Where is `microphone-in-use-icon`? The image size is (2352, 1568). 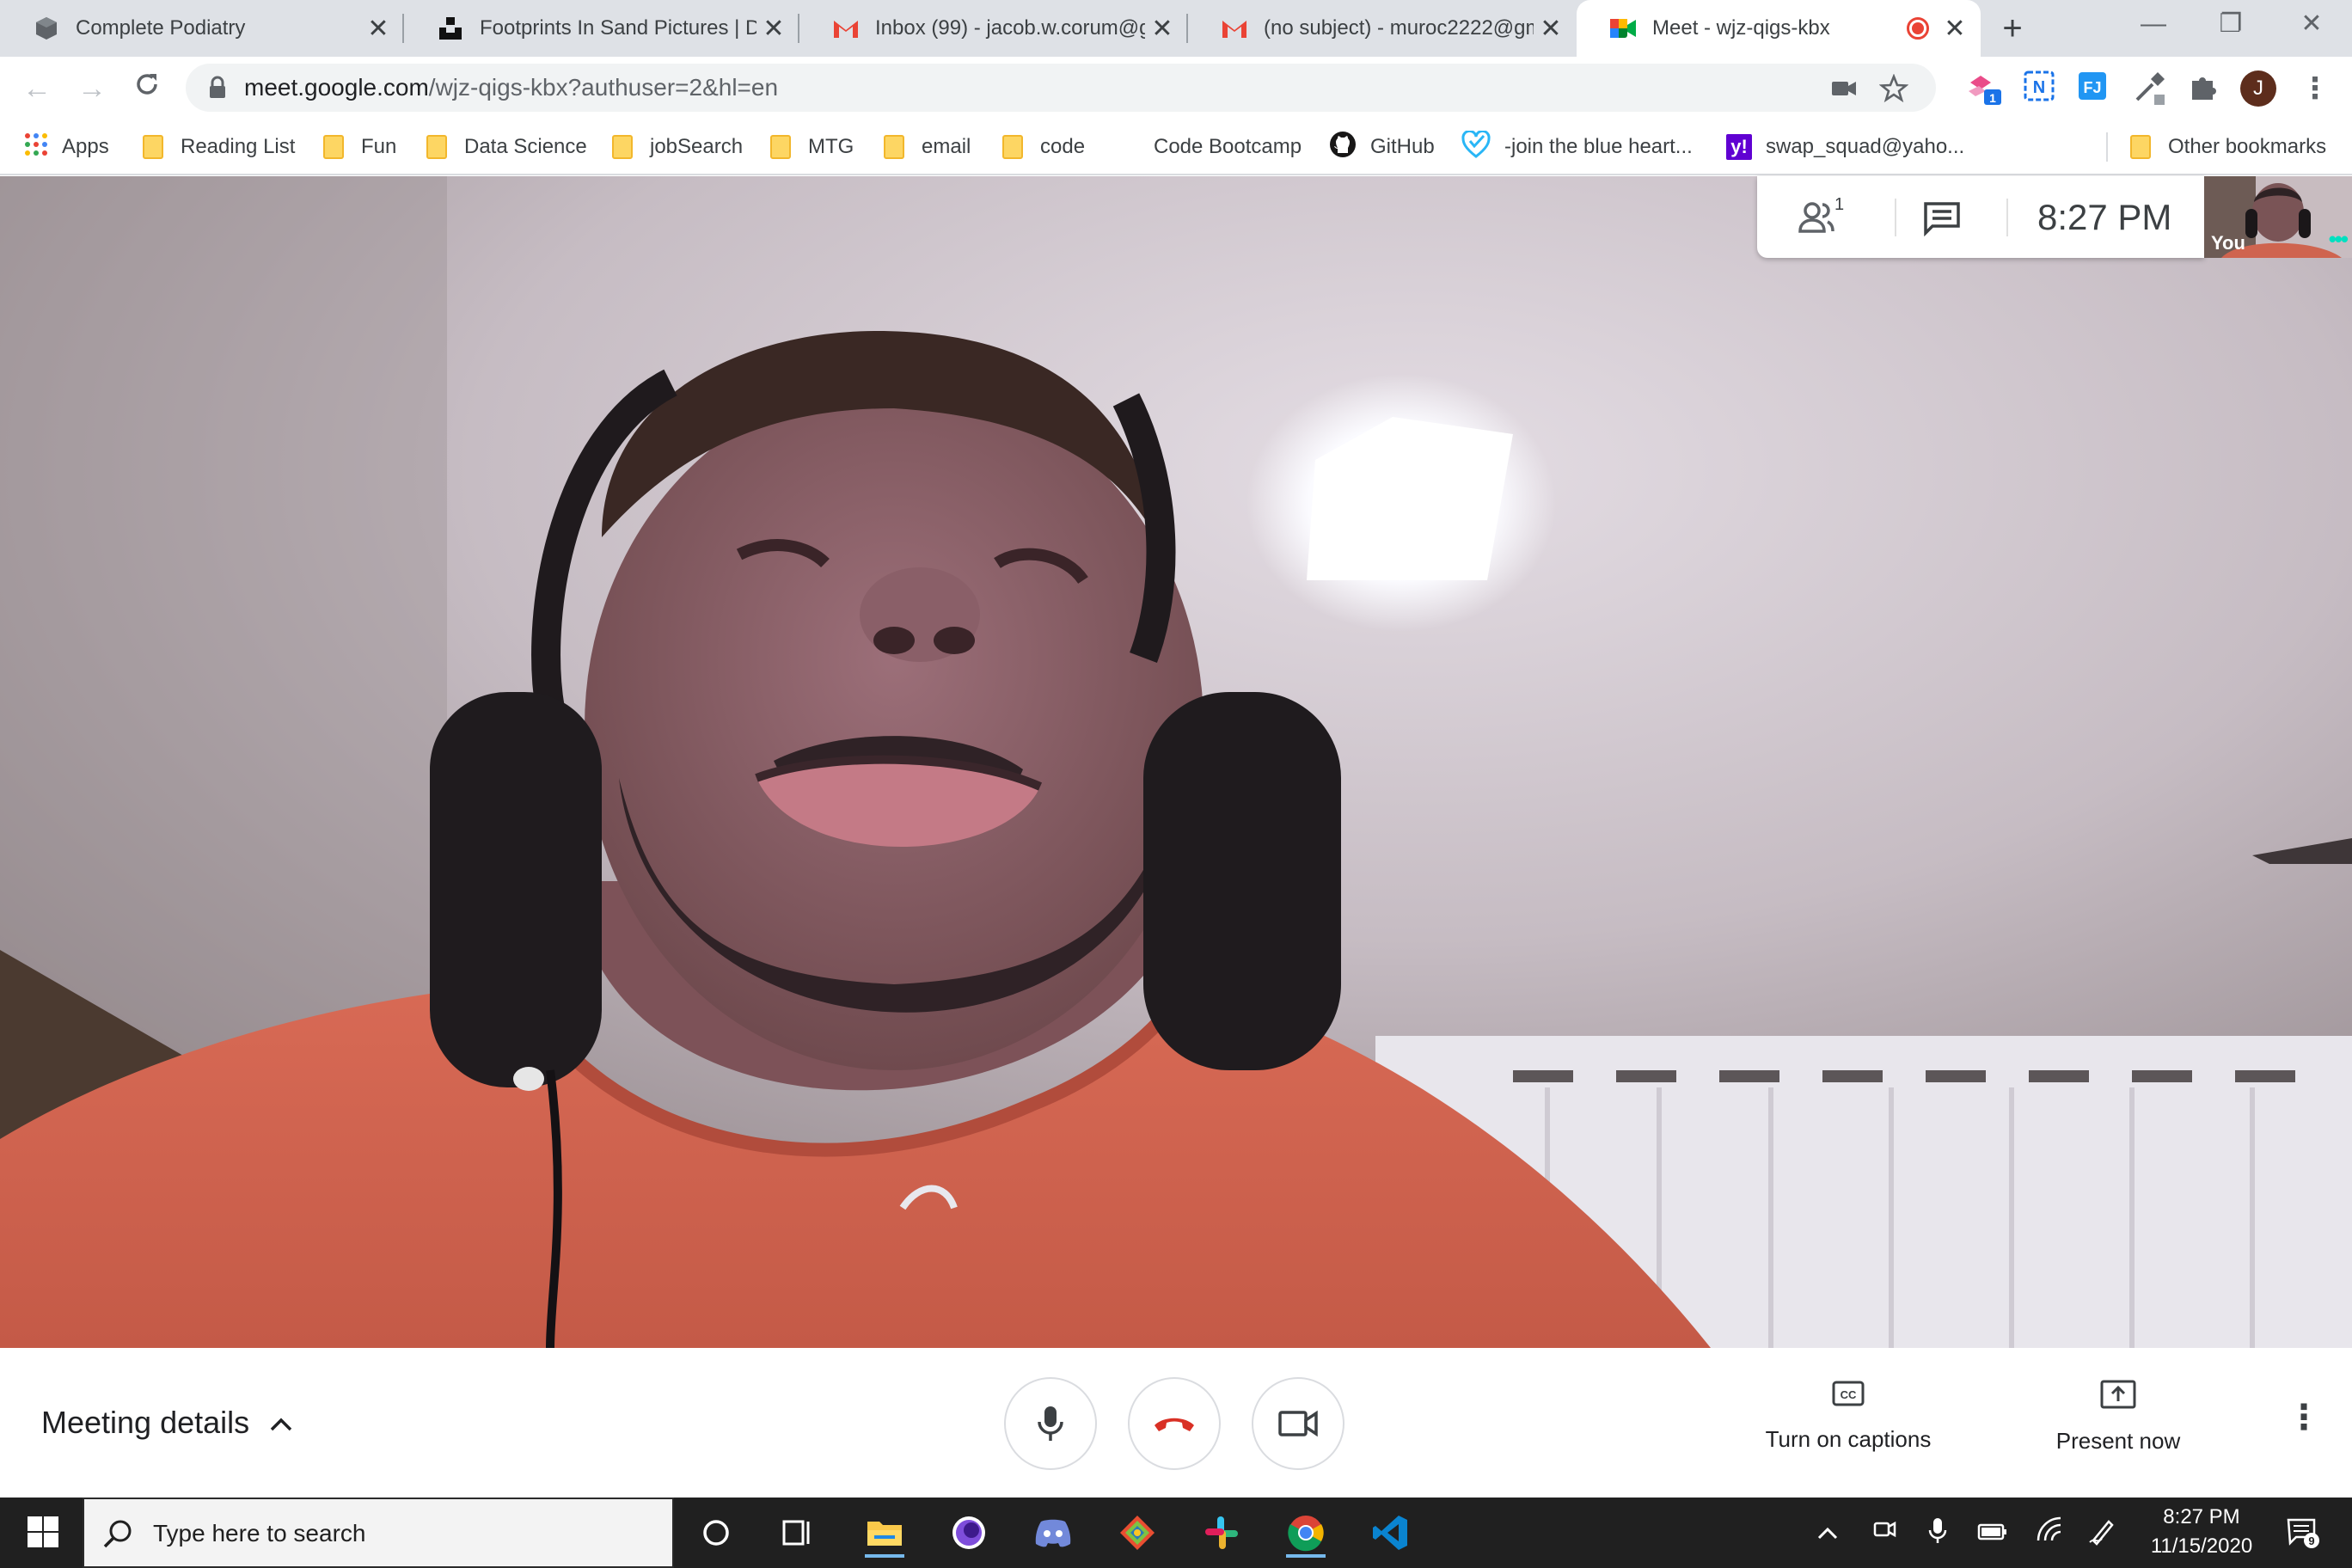
microphone-in-use-icon is located at coordinates (1937, 1533).